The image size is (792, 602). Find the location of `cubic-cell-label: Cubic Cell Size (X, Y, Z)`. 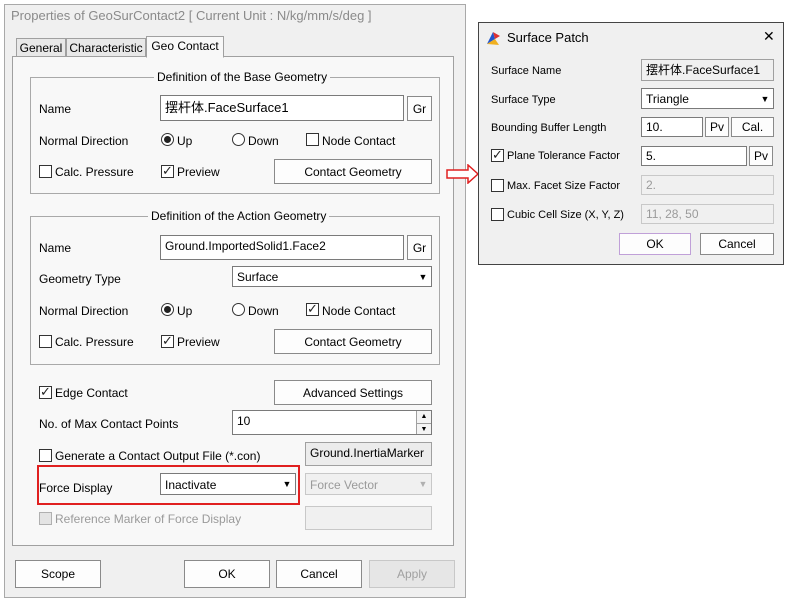

cubic-cell-label: Cubic Cell Size (X, Y, Z) is located at coordinates (565, 215).